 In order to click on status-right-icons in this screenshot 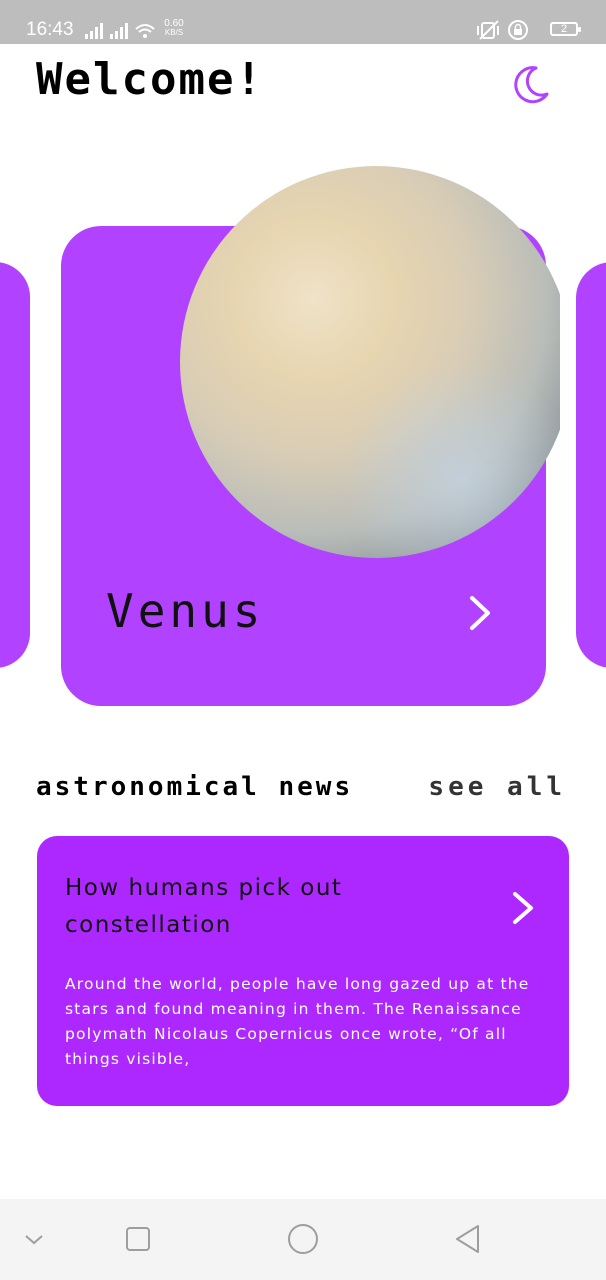, I will do `click(502, 30)`.